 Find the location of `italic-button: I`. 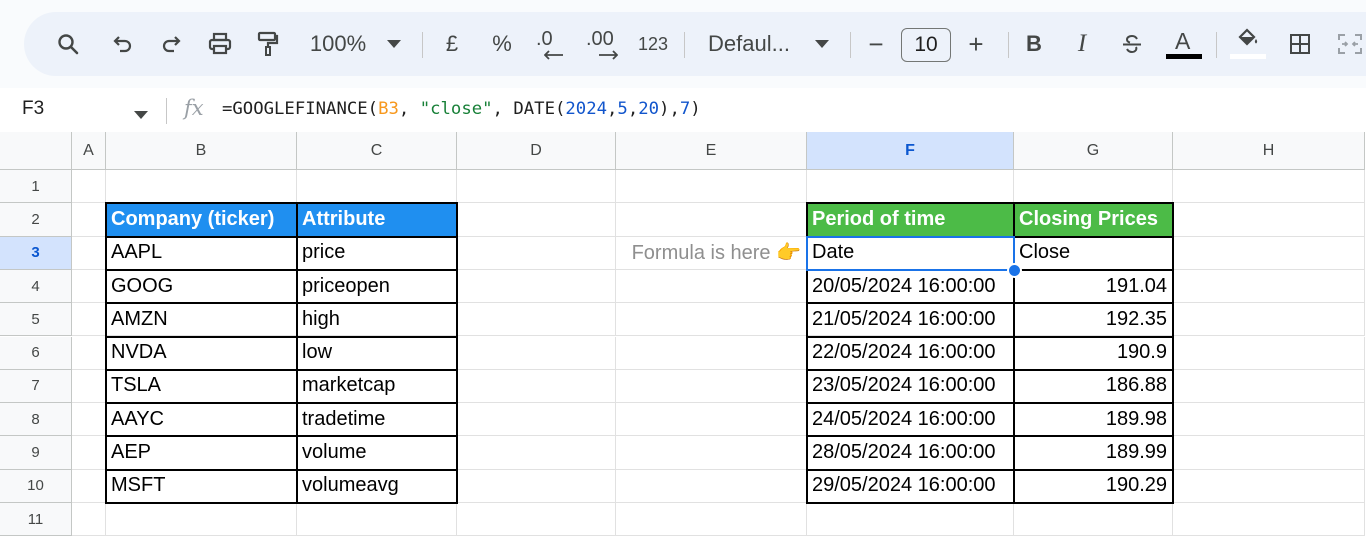

italic-button: I is located at coordinates (1082, 44).